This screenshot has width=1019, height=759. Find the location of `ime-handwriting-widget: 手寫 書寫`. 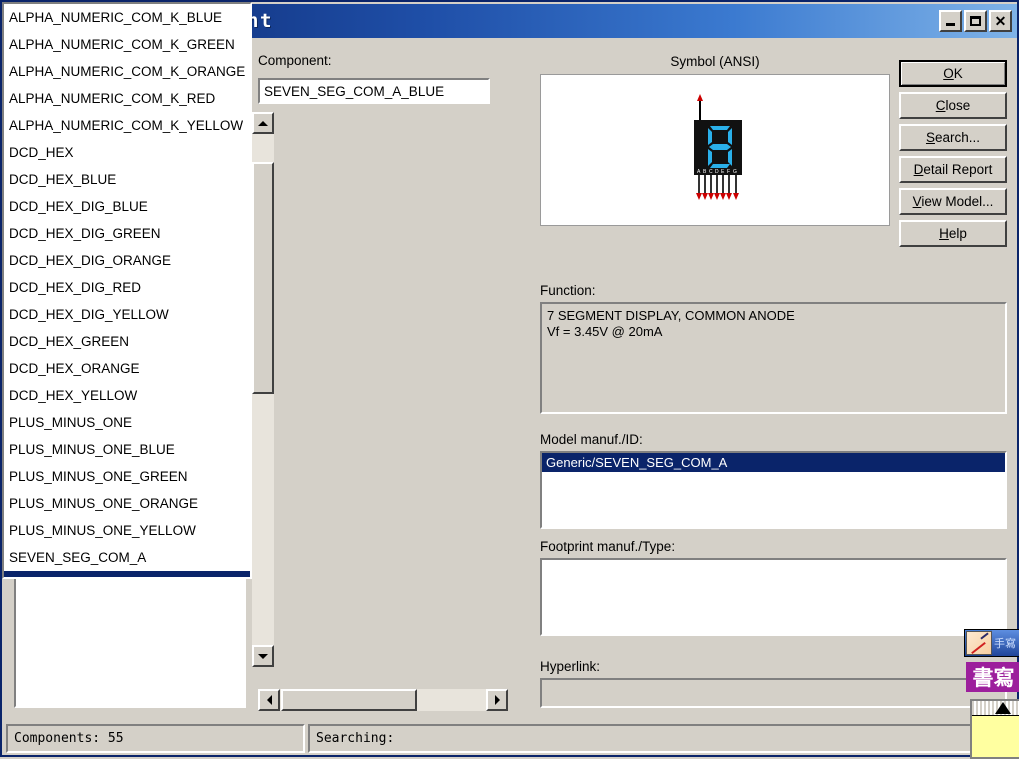

ime-handwriting-widget: 手寫 書寫 is located at coordinates (991, 694).